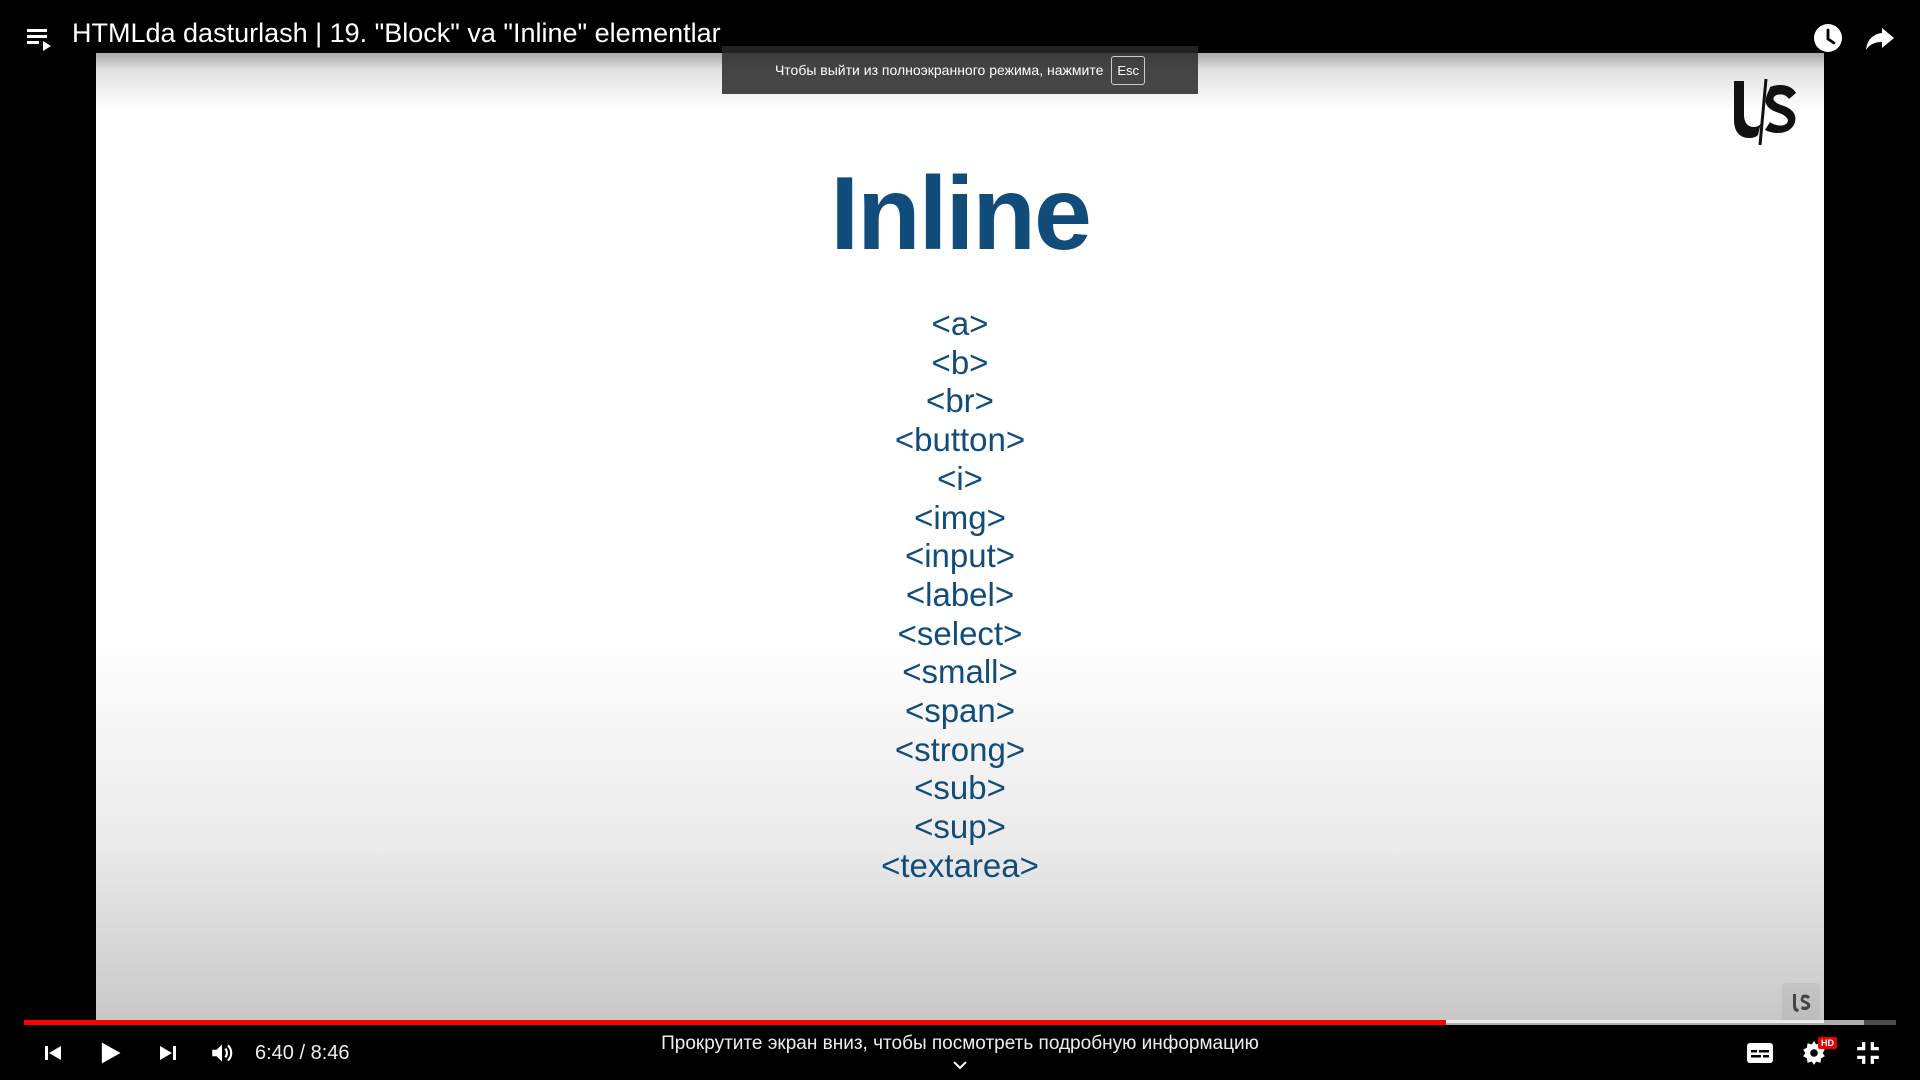 Image resolution: width=1920 pixels, height=1080 pixels. I want to click on tag-list-item: <sub>, so click(960, 788).